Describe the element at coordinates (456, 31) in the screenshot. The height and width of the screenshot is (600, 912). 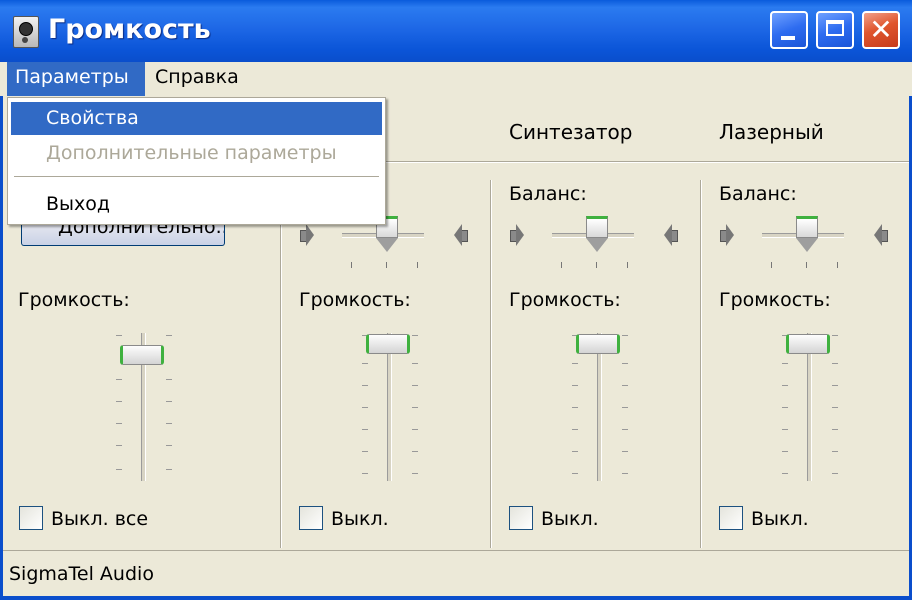
I see `title-bar: Громкость ✕` at that location.